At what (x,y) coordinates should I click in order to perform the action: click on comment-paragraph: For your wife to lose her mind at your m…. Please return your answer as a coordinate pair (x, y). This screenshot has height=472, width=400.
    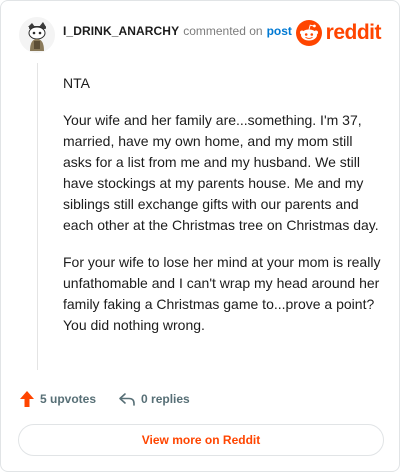
    Looking at the image, I should click on (222, 293).